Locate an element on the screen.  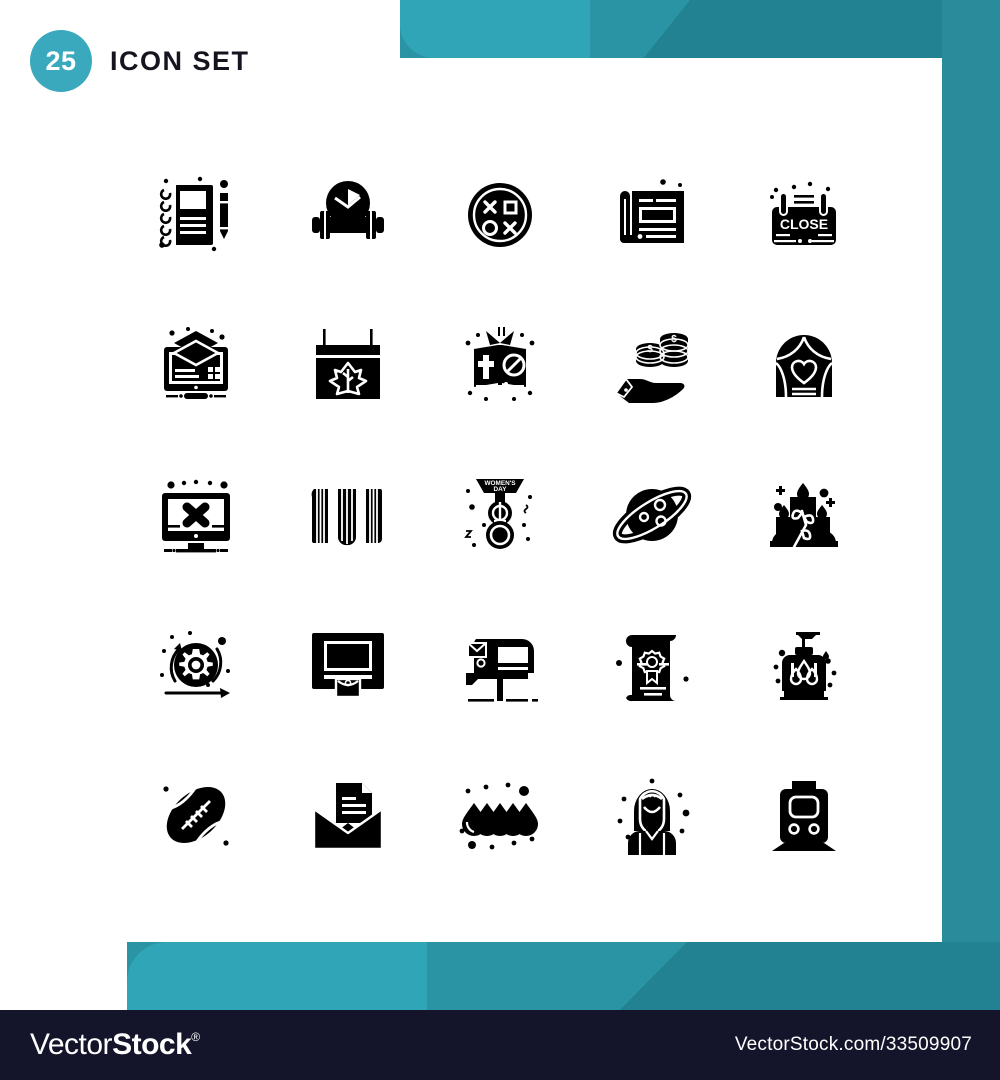
top-band-light is located at coordinates (495, 29).